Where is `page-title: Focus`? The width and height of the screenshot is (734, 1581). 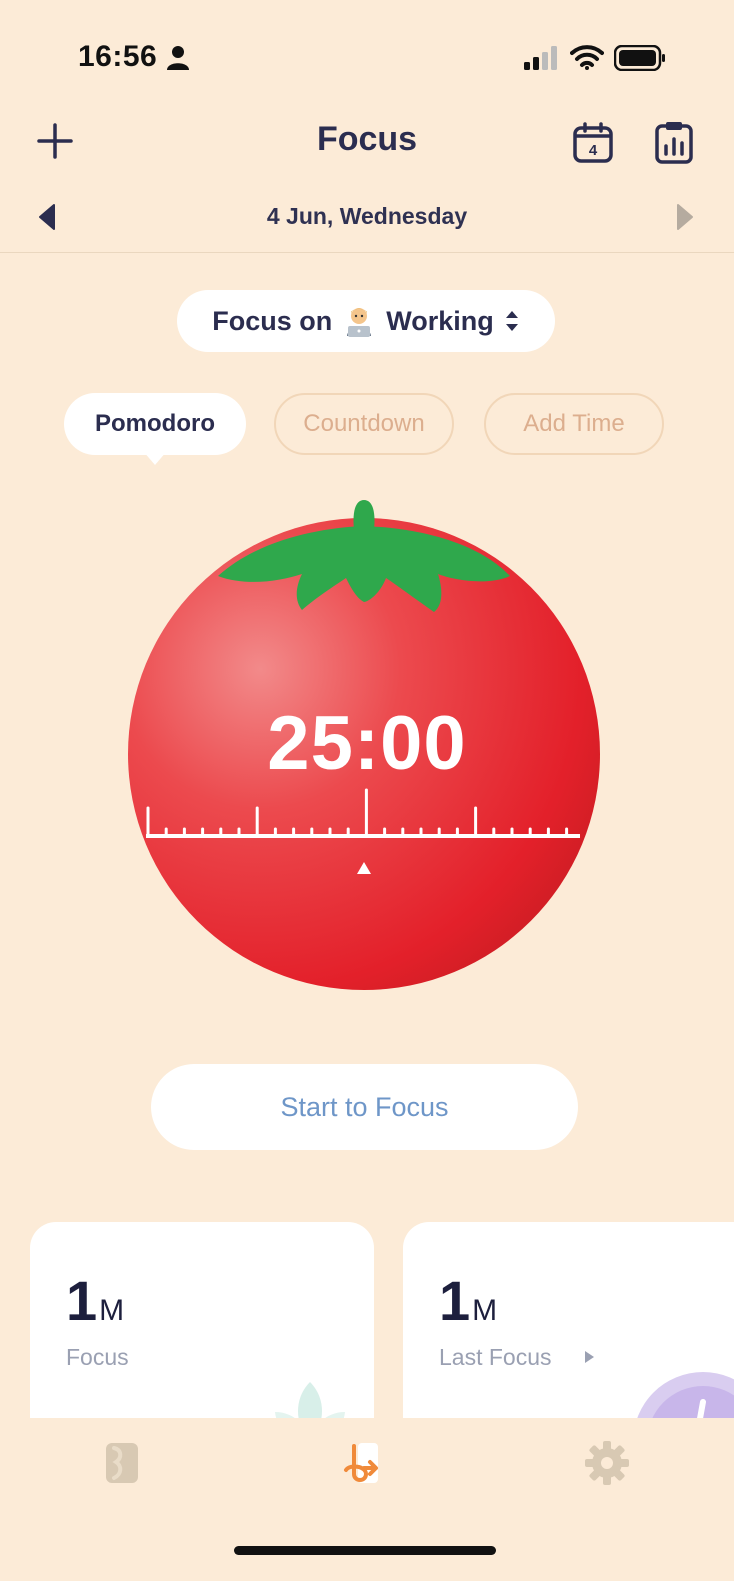
page-title: Focus is located at coordinates (367, 139).